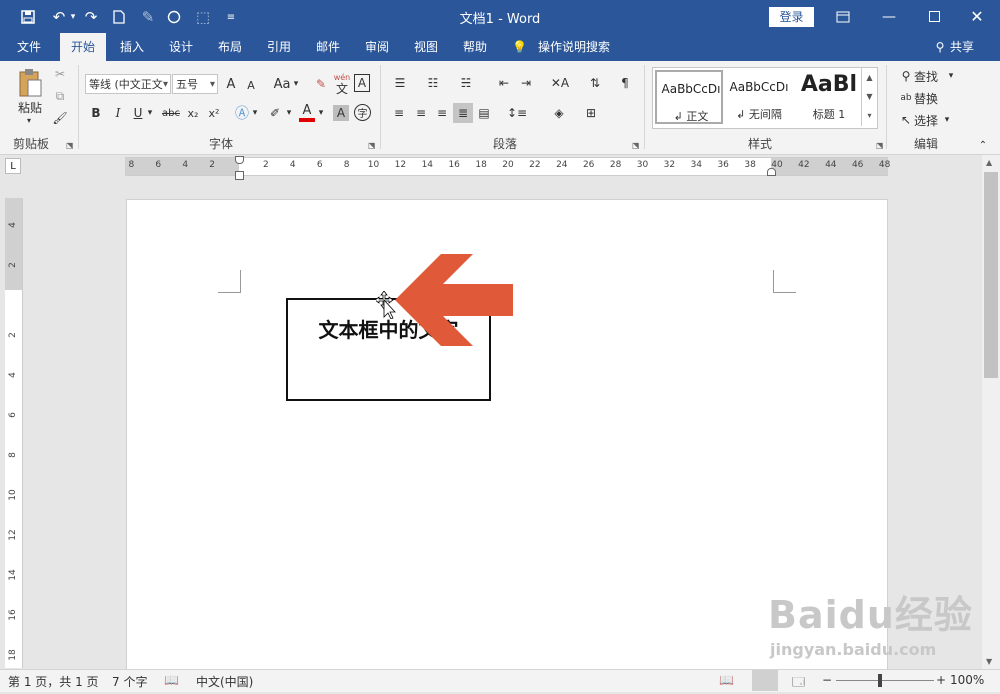 This screenshot has width=1000, height=694. Describe the element at coordinates (827, 680) in the screenshot. I see `zoom-out-icon: −` at that location.